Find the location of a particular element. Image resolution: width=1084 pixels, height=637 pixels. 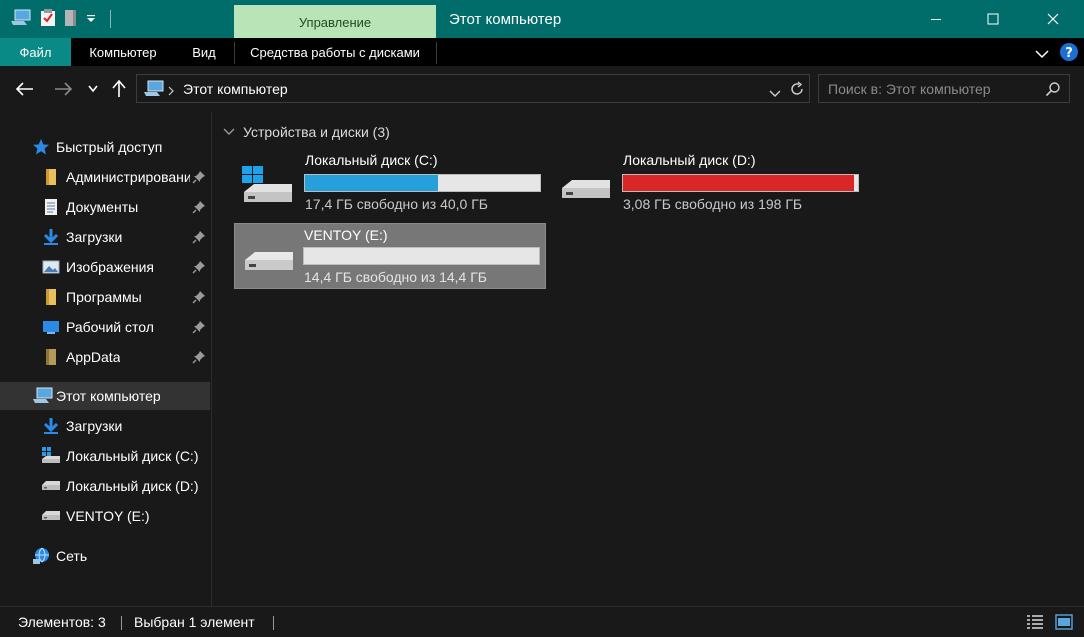

tab-view: Вид is located at coordinates (204, 52).